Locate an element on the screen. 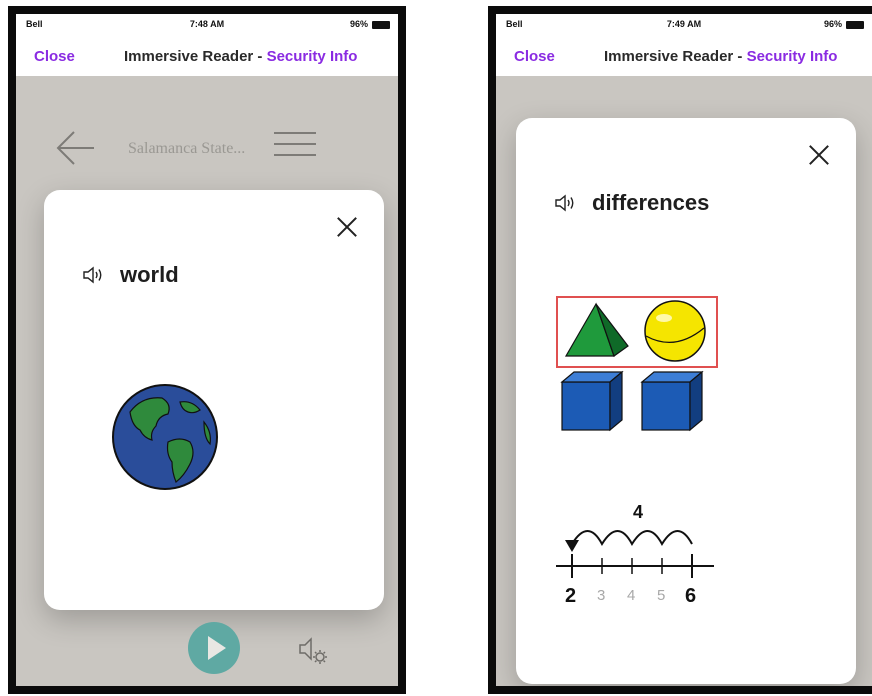  status-bar: Bell 7:49 AM 96% is located at coordinates (684, 25).